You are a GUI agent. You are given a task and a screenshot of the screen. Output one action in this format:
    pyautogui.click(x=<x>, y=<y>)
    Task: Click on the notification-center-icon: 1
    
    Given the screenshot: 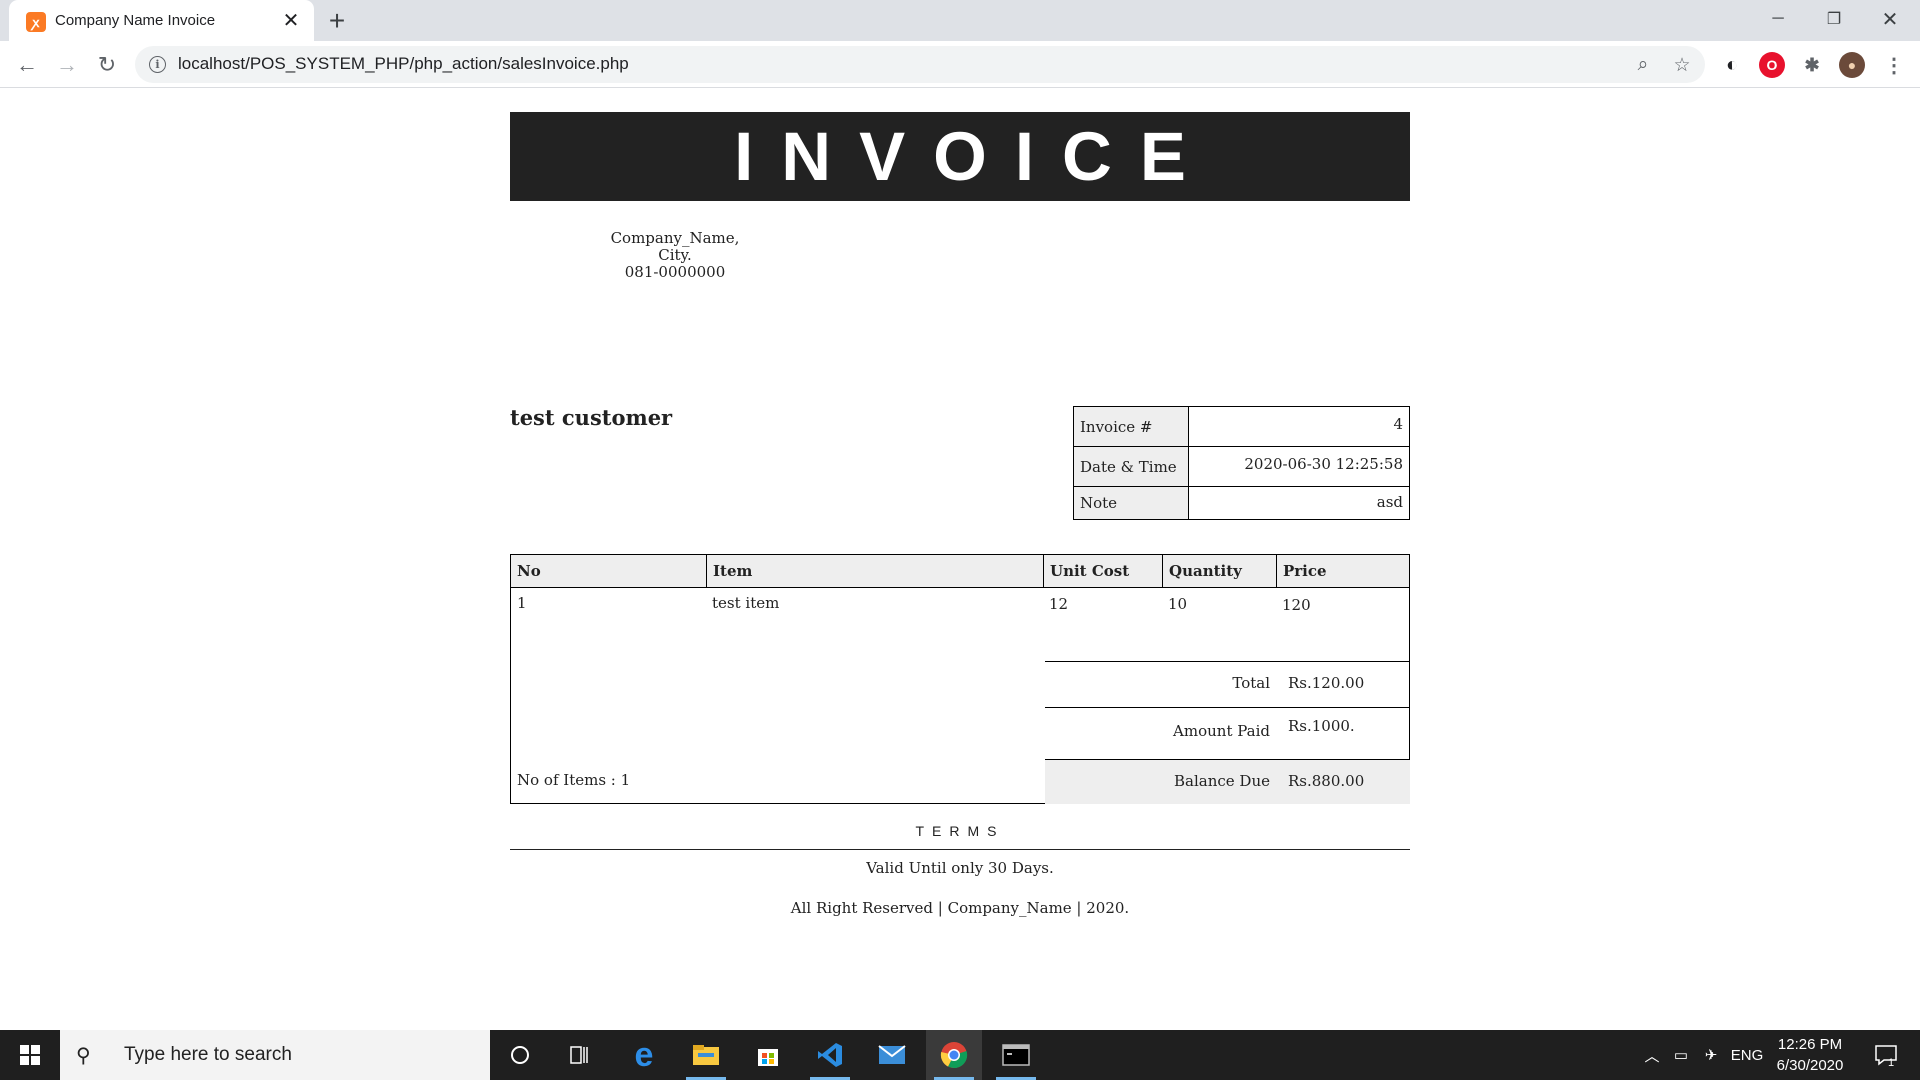 What is the action you would take?
    pyautogui.click(x=1886, y=1055)
    